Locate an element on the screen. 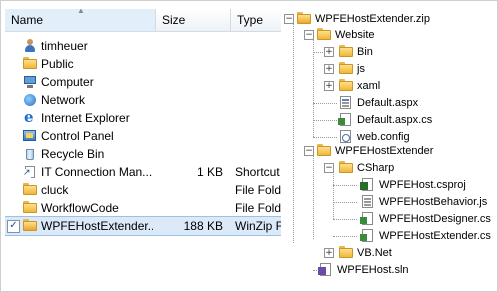  aspx-file-icon is located at coordinates (345, 102).